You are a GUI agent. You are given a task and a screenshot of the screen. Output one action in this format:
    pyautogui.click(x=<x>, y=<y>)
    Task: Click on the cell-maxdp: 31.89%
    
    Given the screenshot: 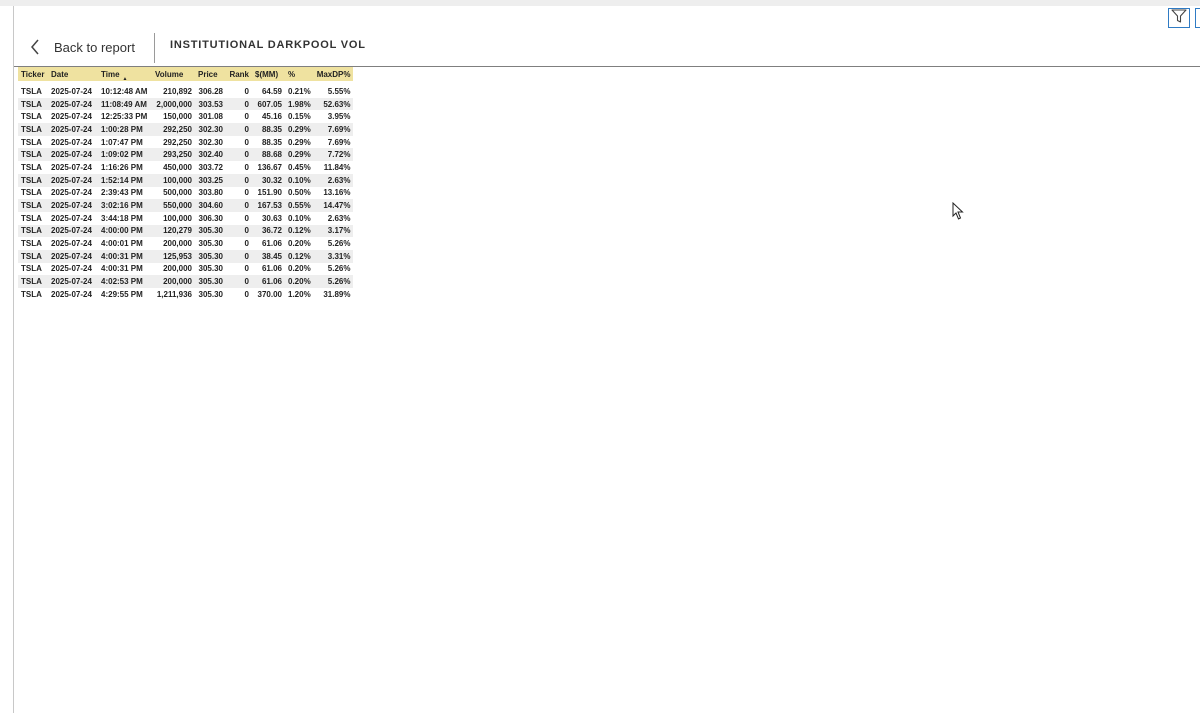 What is the action you would take?
    pyautogui.click(x=333, y=294)
    